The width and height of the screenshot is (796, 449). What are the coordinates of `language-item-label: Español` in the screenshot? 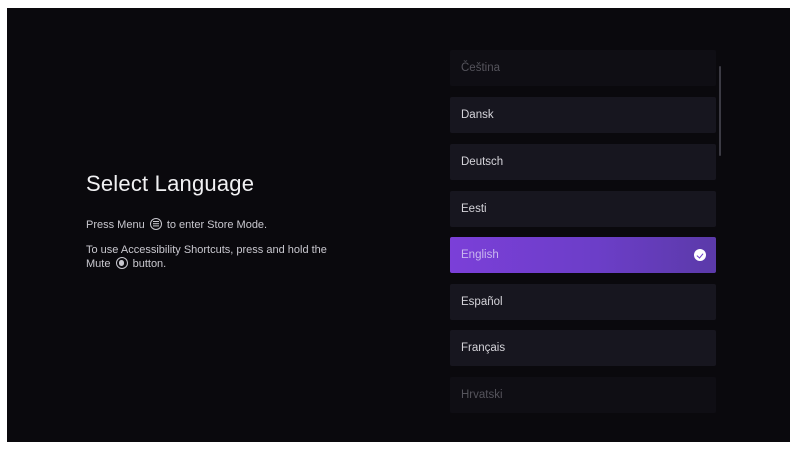 It's located at (482, 302).